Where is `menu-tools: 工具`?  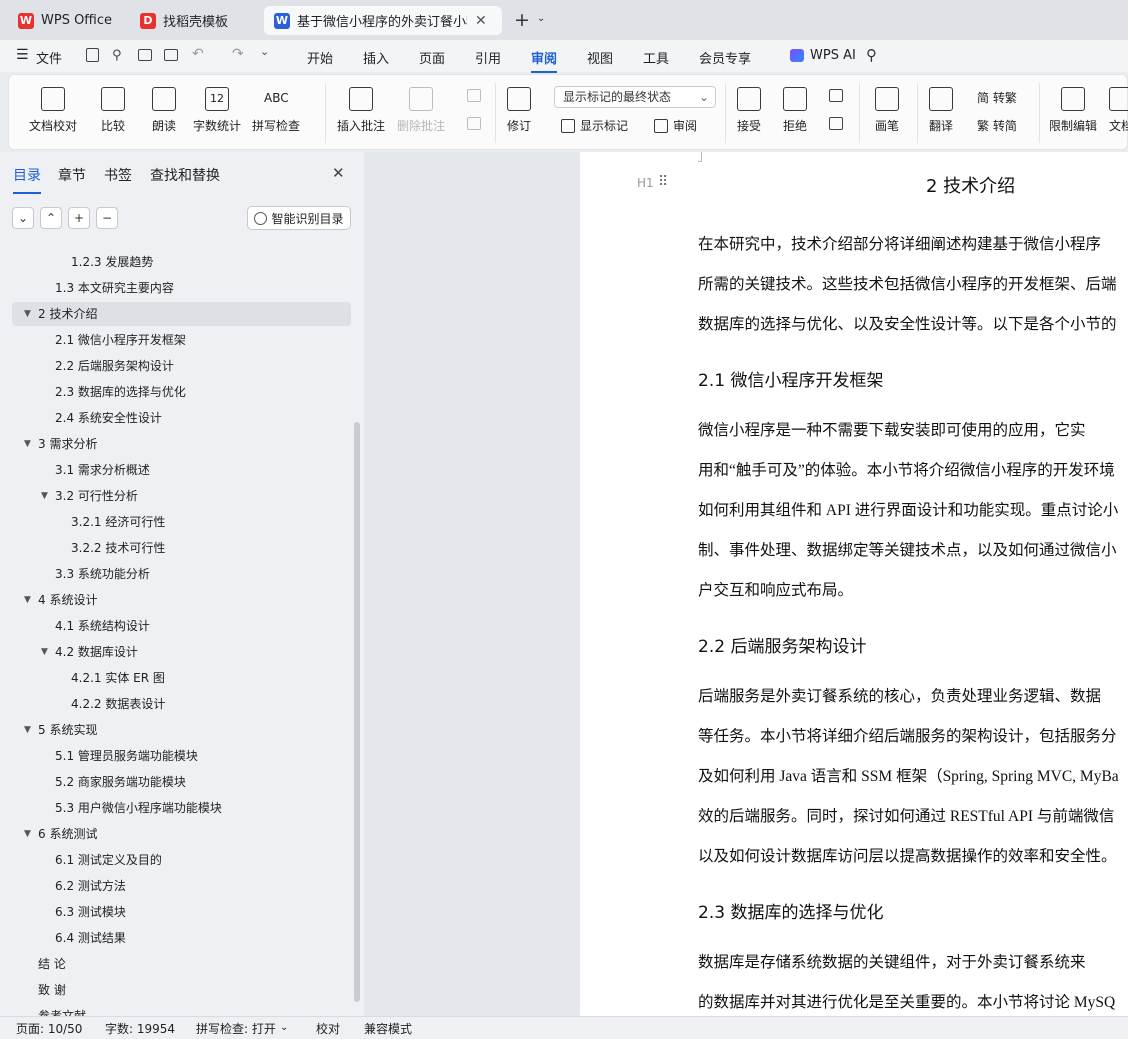
menu-tools: 工具 is located at coordinates (656, 57).